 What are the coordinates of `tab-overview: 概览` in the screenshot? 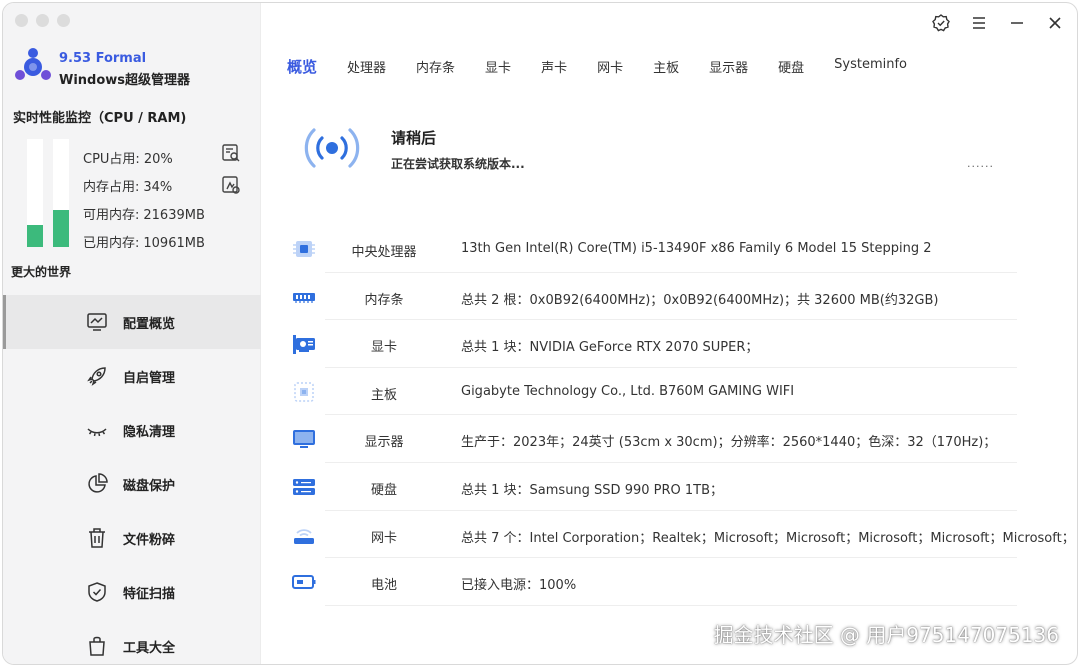 It's located at (302, 69).